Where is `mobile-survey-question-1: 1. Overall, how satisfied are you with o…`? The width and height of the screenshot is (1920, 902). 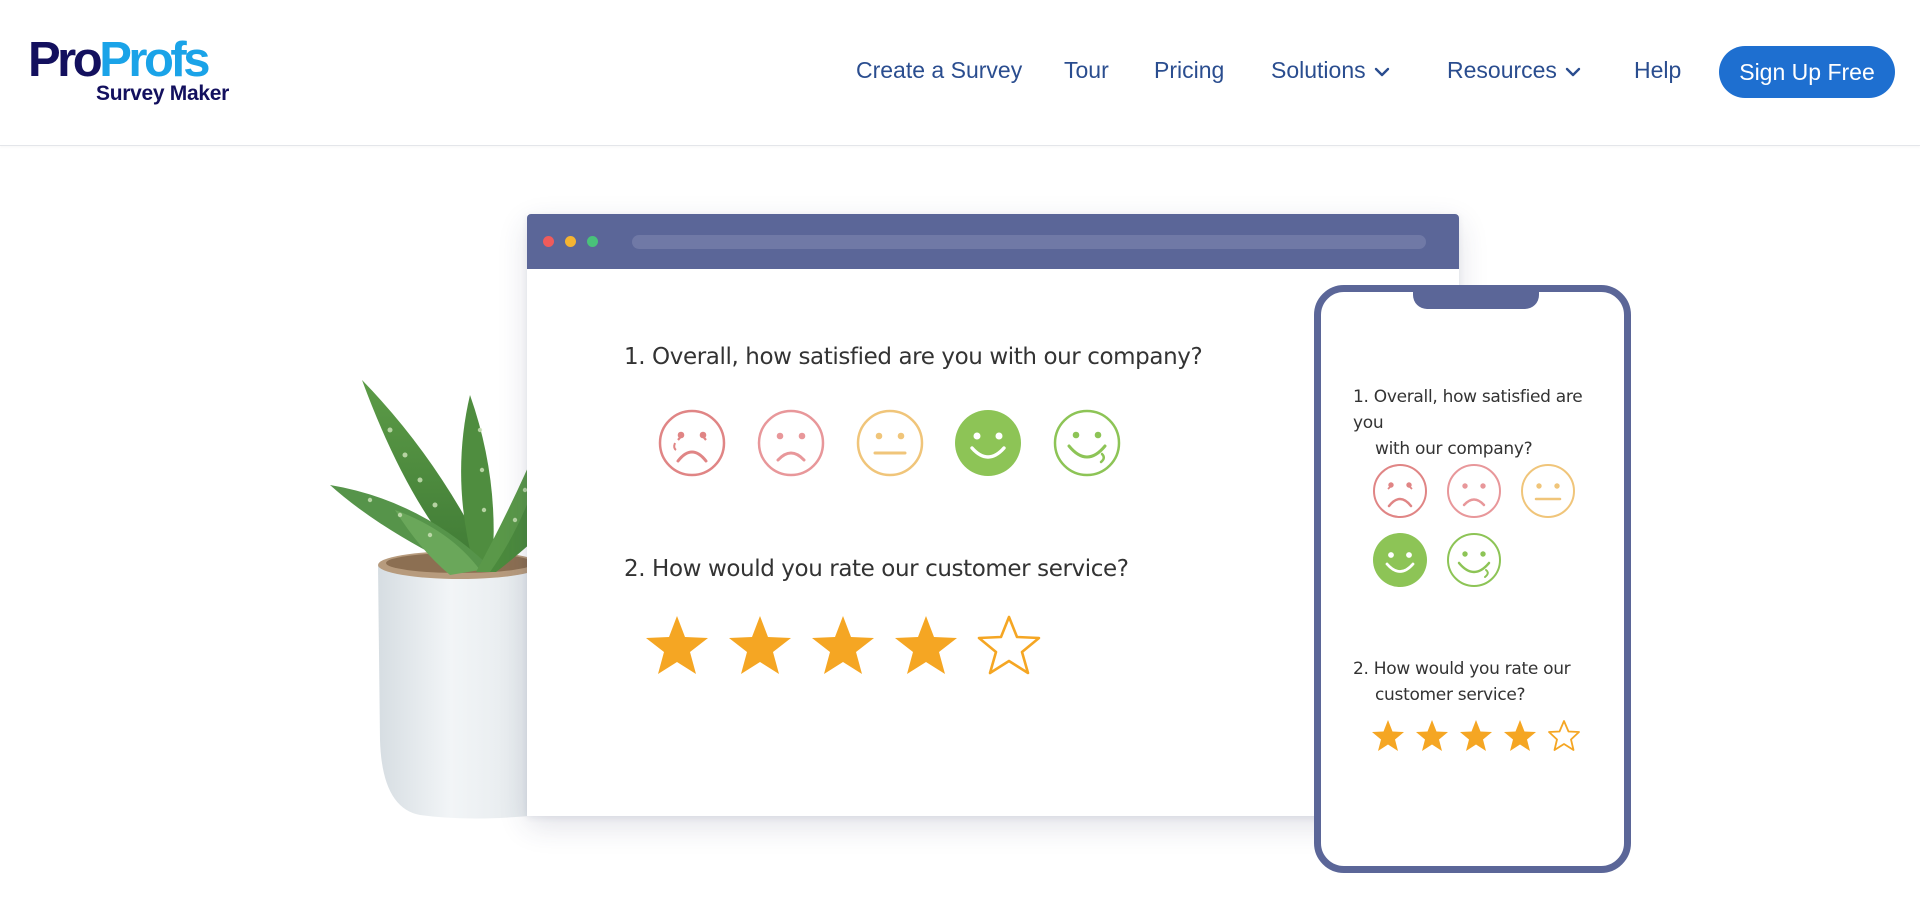 mobile-survey-question-1: 1. Overall, how satisfied are you with o… is located at coordinates (1468, 423).